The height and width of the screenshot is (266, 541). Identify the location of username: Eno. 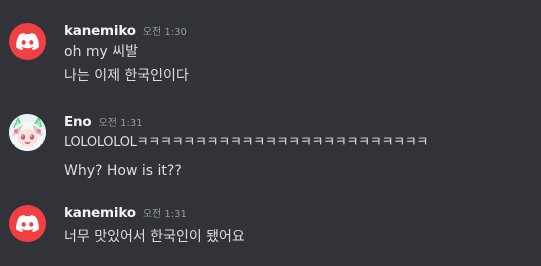
(78, 122).